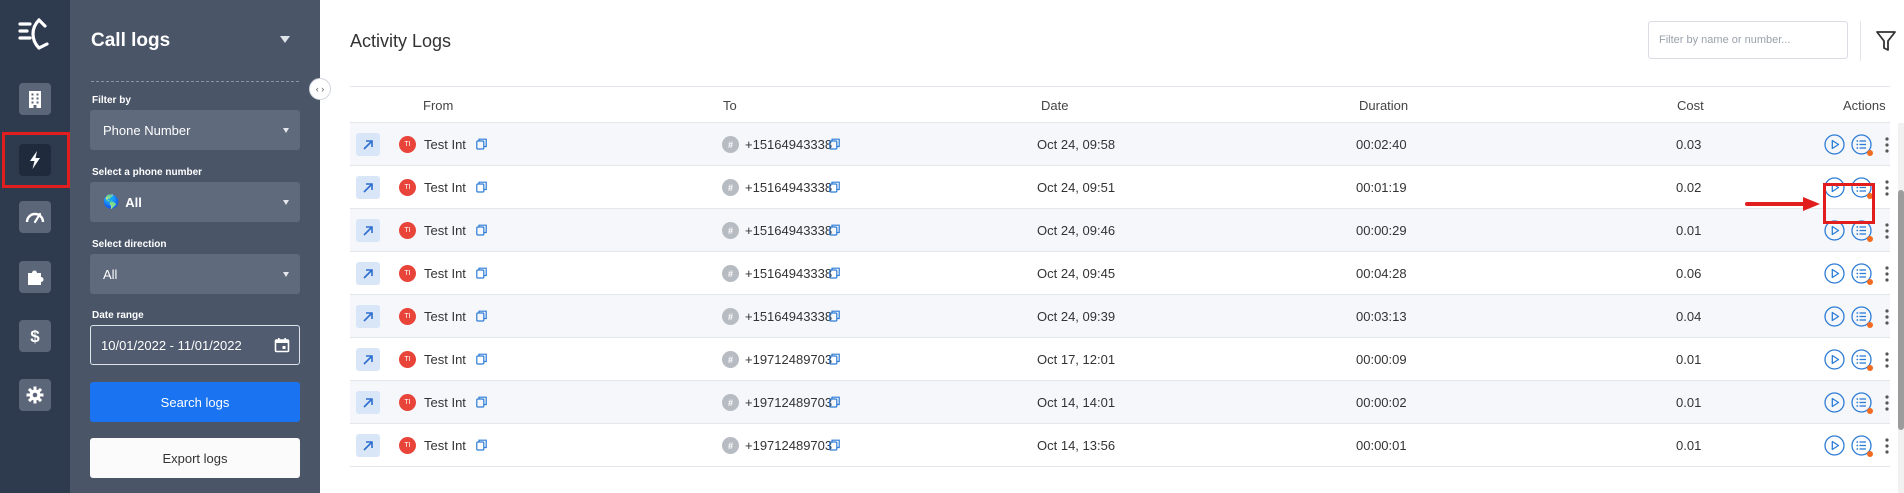 This screenshot has width=1904, height=493. I want to click on call-date: Oct 17, 12:01, so click(1076, 359).